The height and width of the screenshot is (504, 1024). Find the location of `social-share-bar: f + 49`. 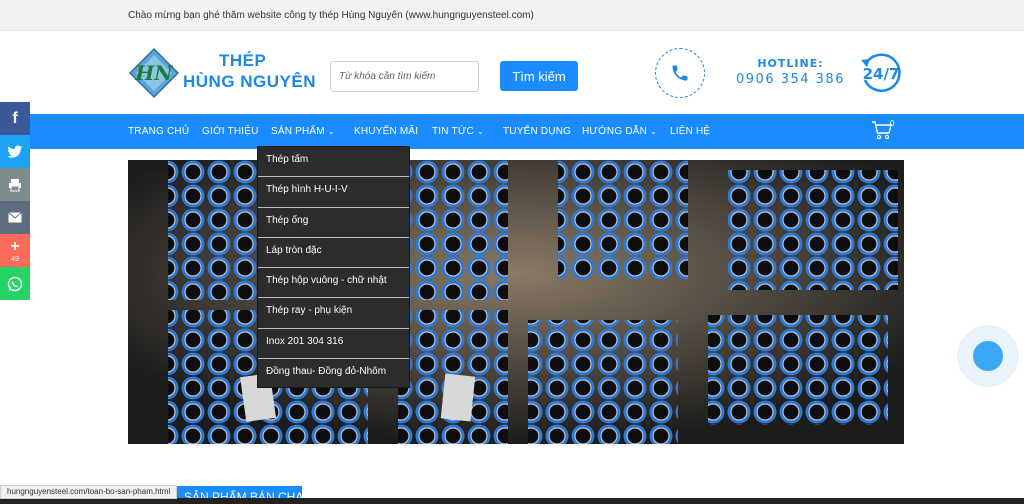

social-share-bar: f + 49 is located at coordinates (15, 201).